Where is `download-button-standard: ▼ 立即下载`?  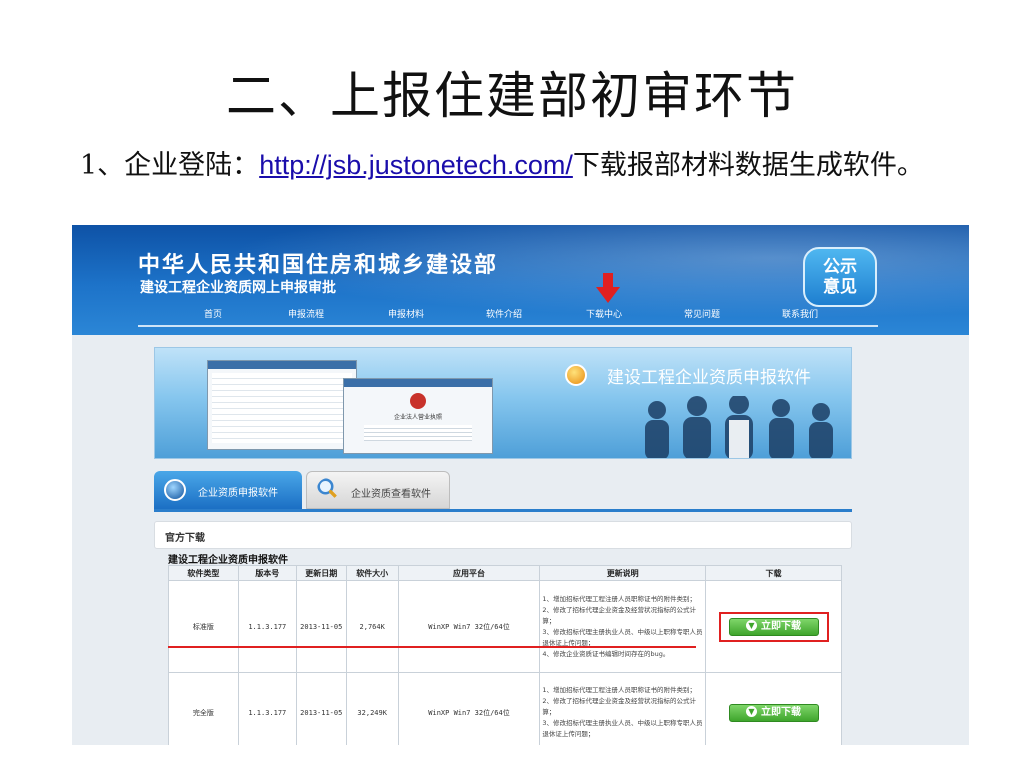 download-button-standard: ▼ 立即下载 is located at coordinates (773, 626).